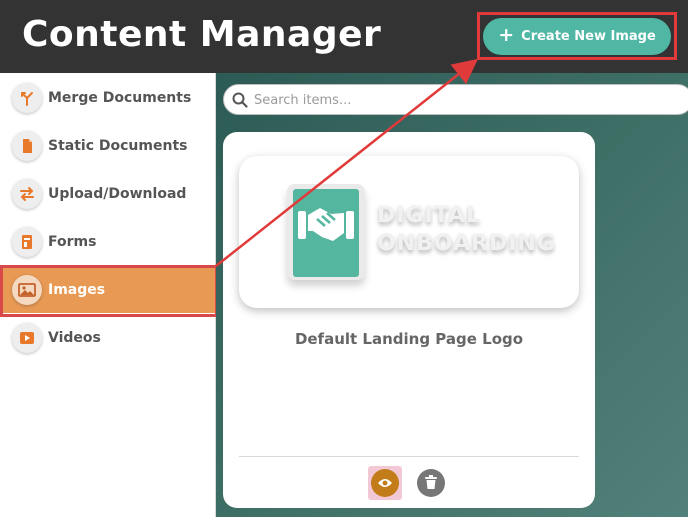  What do you see at coordinates (72, 242) in the screenshot?
I see `sidebar-item-label: Forms` at bounding box center [72, 242].